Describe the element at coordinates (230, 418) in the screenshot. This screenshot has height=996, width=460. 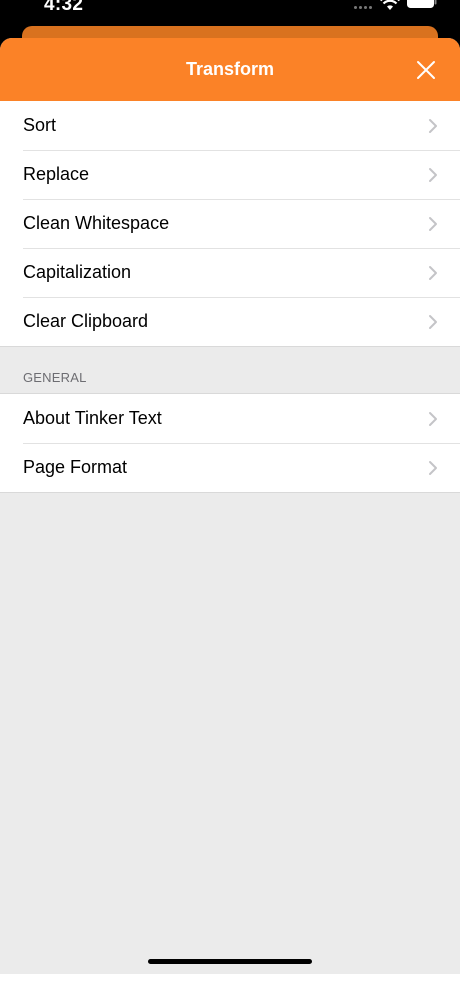
I see `list-item-about-tinker-text: About Tinker Text` at that location.